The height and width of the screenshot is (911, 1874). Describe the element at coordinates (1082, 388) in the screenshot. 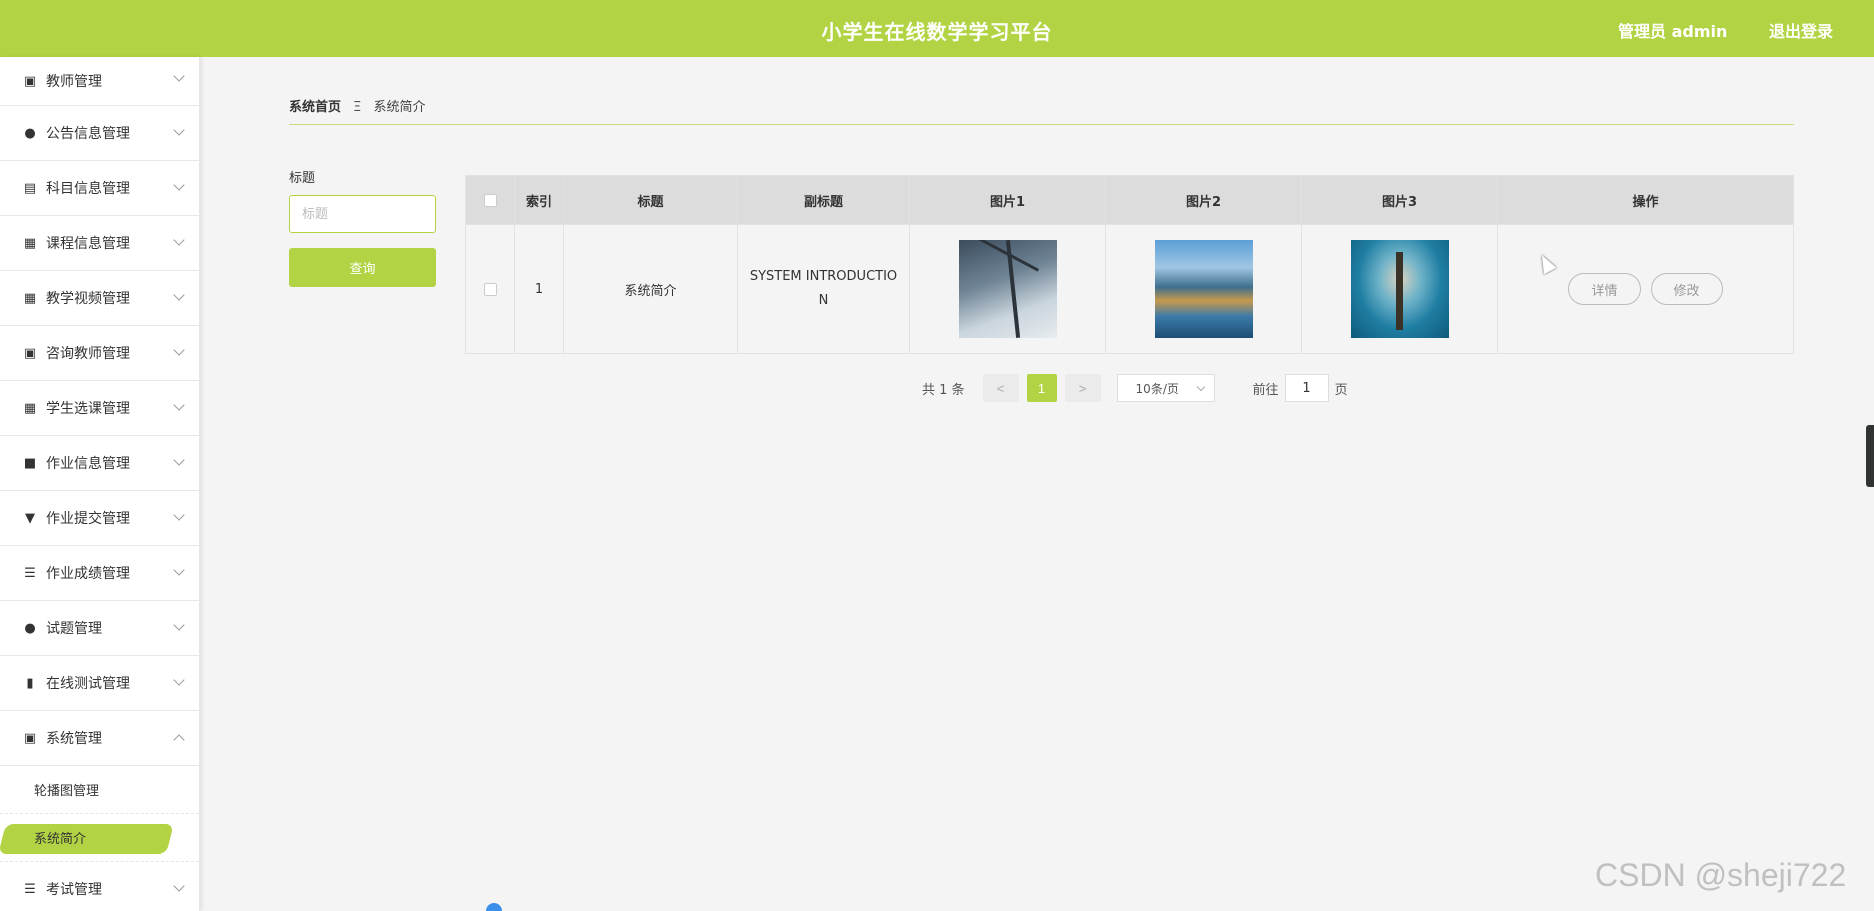

I see `next-page-button: >` at that location.